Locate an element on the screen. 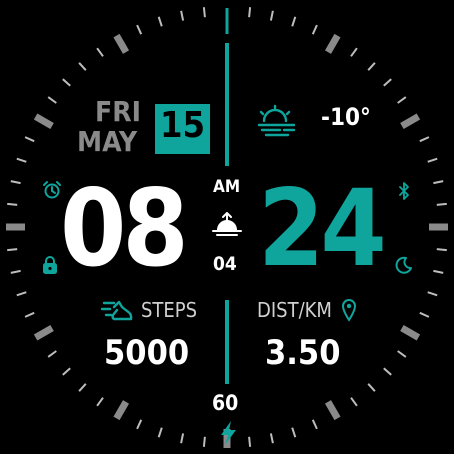  month: MAY is located at coordinates (107, 141).